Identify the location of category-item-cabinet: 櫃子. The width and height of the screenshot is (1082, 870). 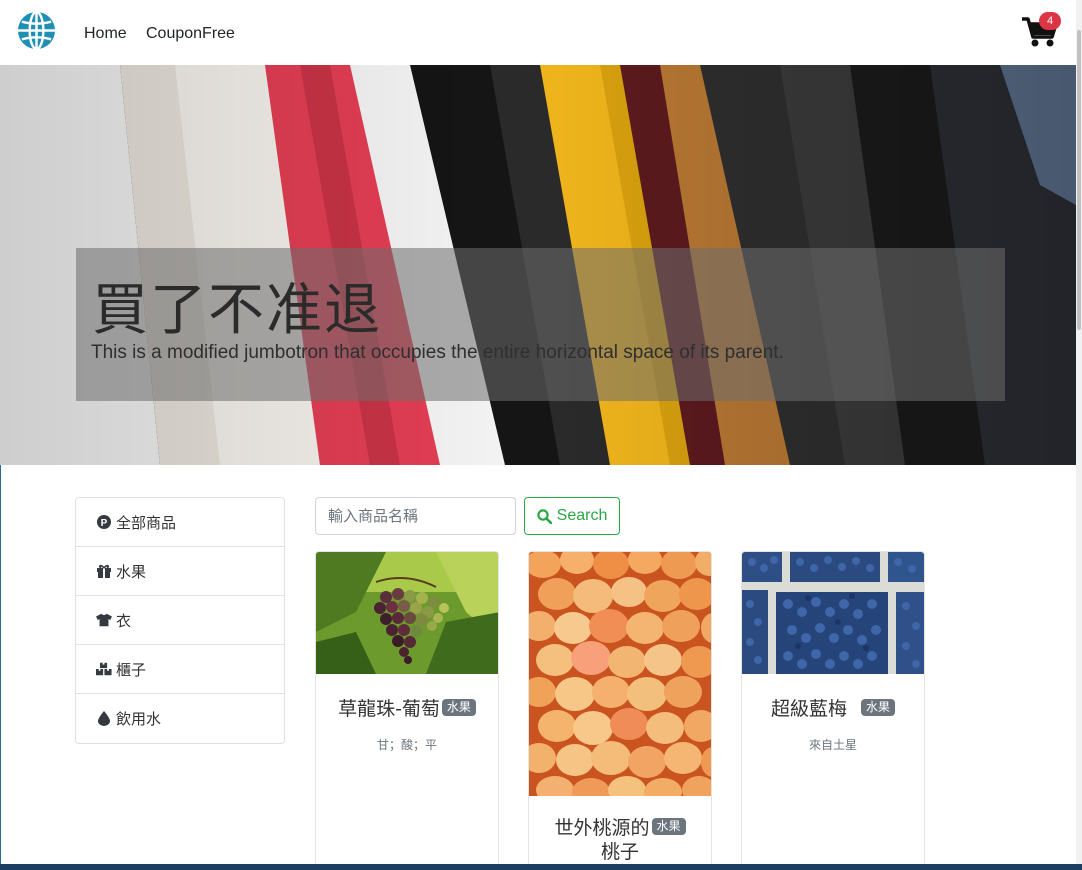
(180, 669).